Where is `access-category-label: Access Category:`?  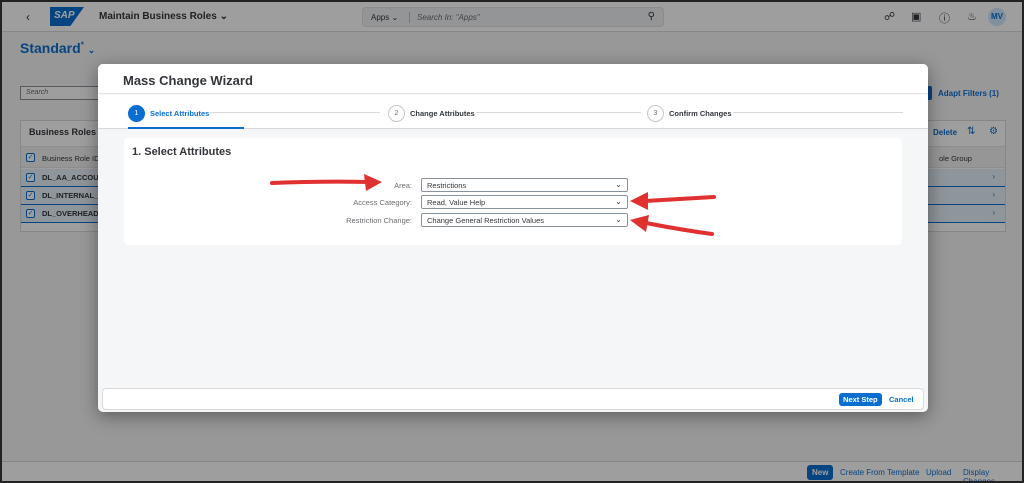 access-category-label: Access Category: is located at coordinates (382, 202).